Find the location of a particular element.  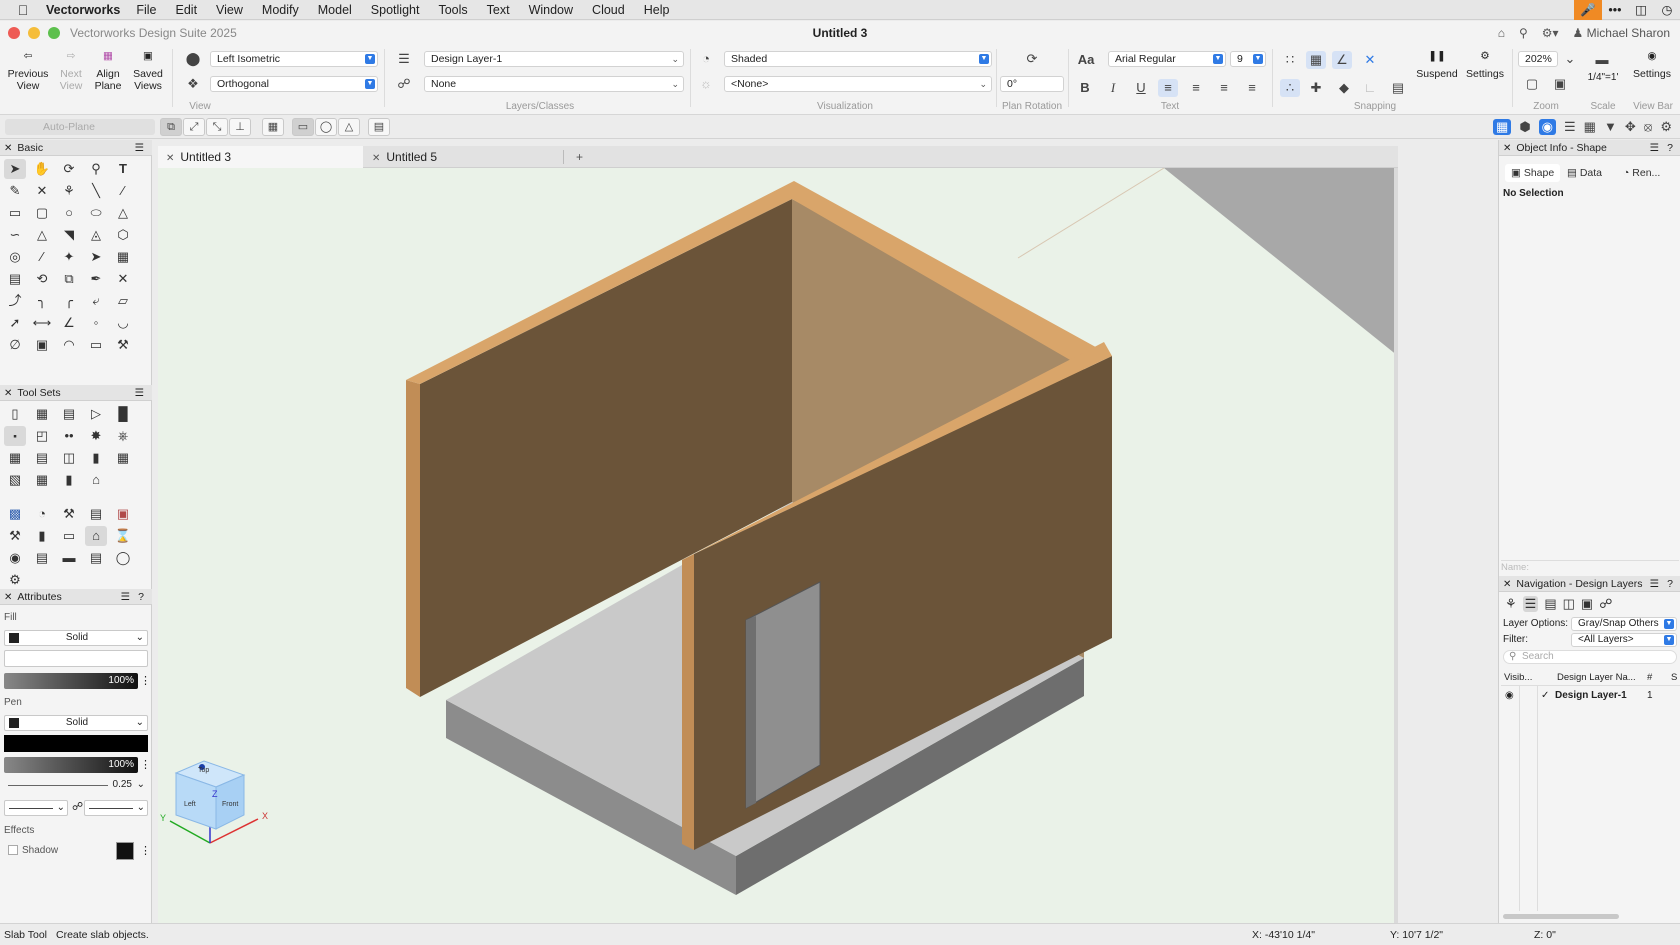

minimize-window-button is located at coordinates (34, 33).